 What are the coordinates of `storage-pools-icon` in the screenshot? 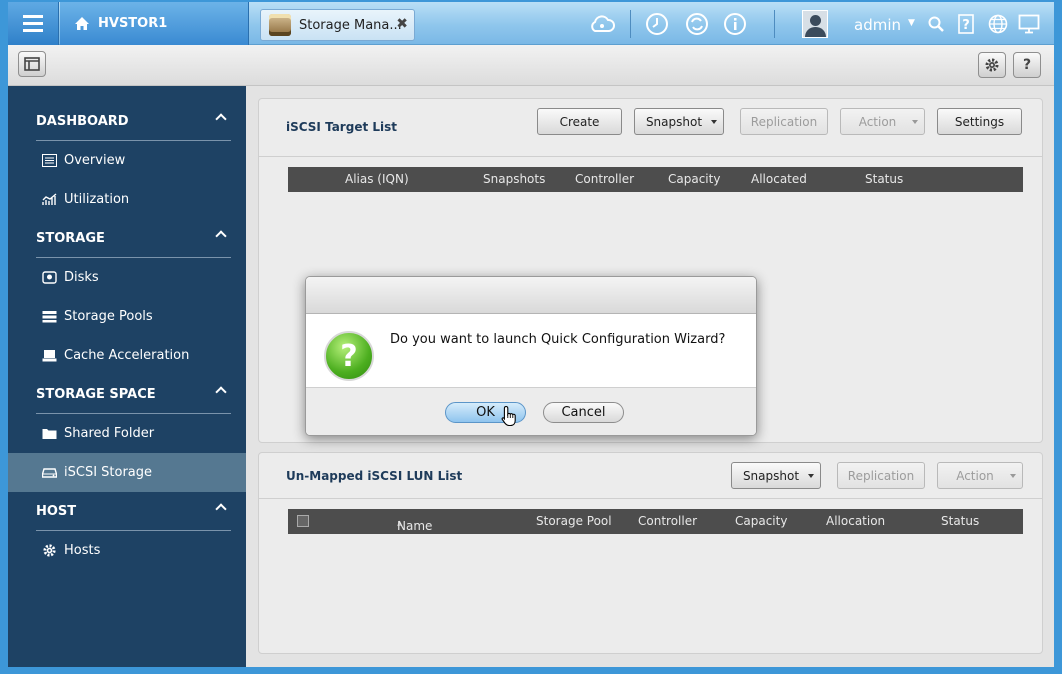 It's located at (49, 317).